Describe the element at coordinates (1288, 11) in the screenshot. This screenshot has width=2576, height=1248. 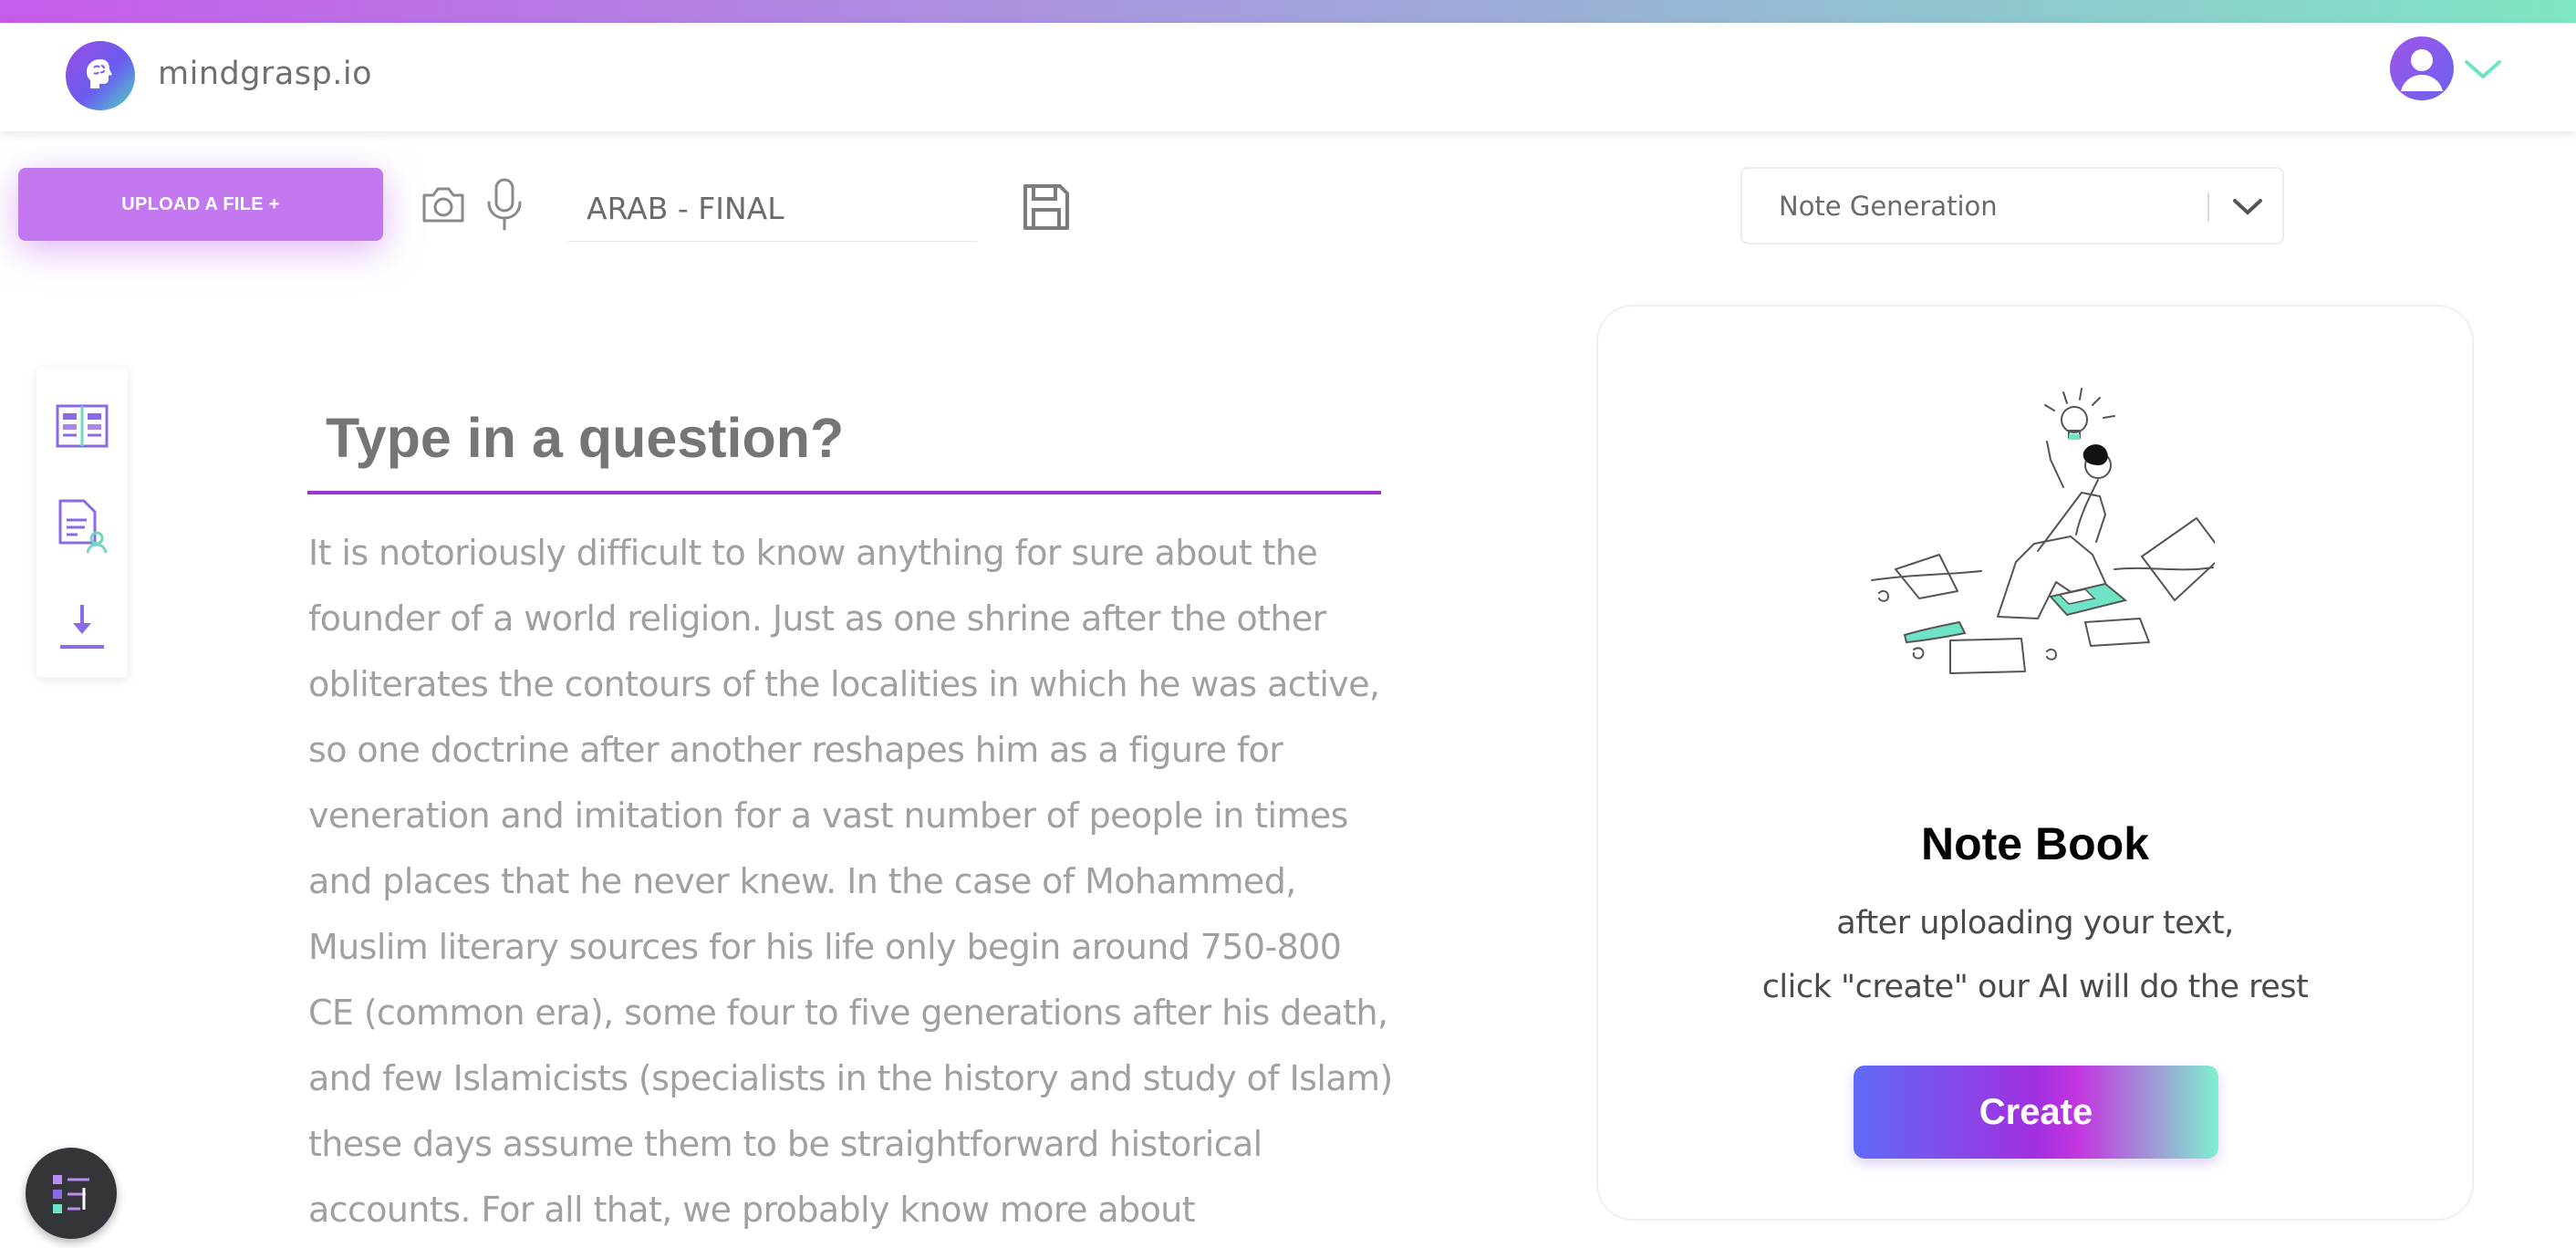
I see `top-gradient-bar` at that location.